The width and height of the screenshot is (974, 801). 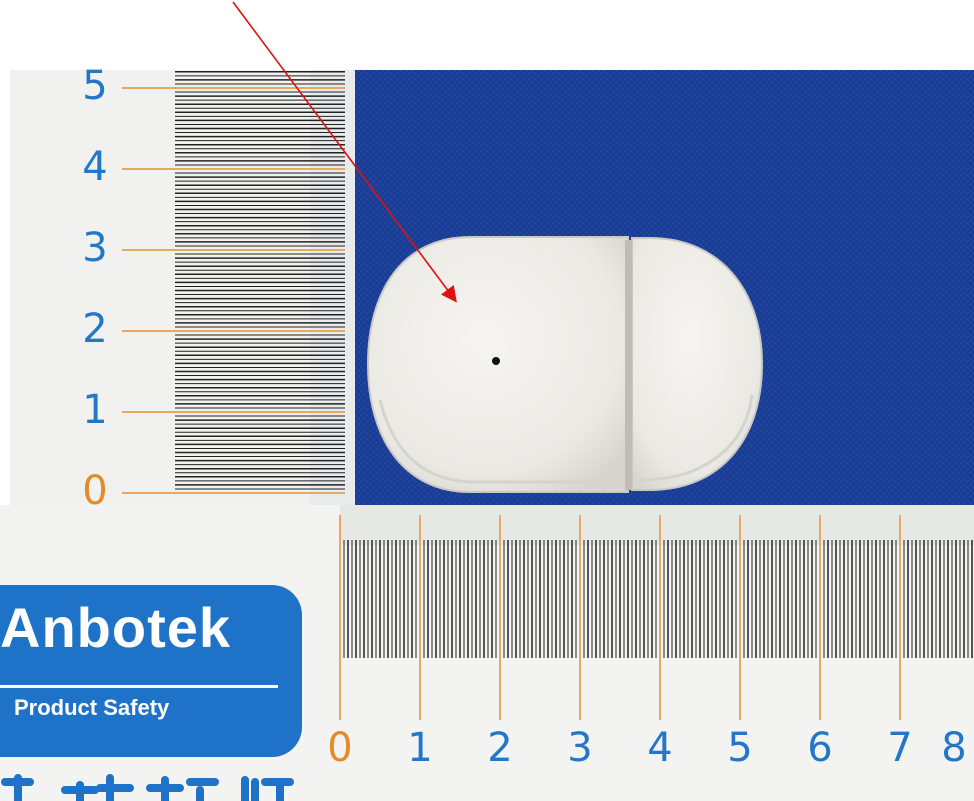 What do you see at coordinates (115, 627) in the screenshot?
I see `brand-name: Anbotek` at bounding box center [115, 627].